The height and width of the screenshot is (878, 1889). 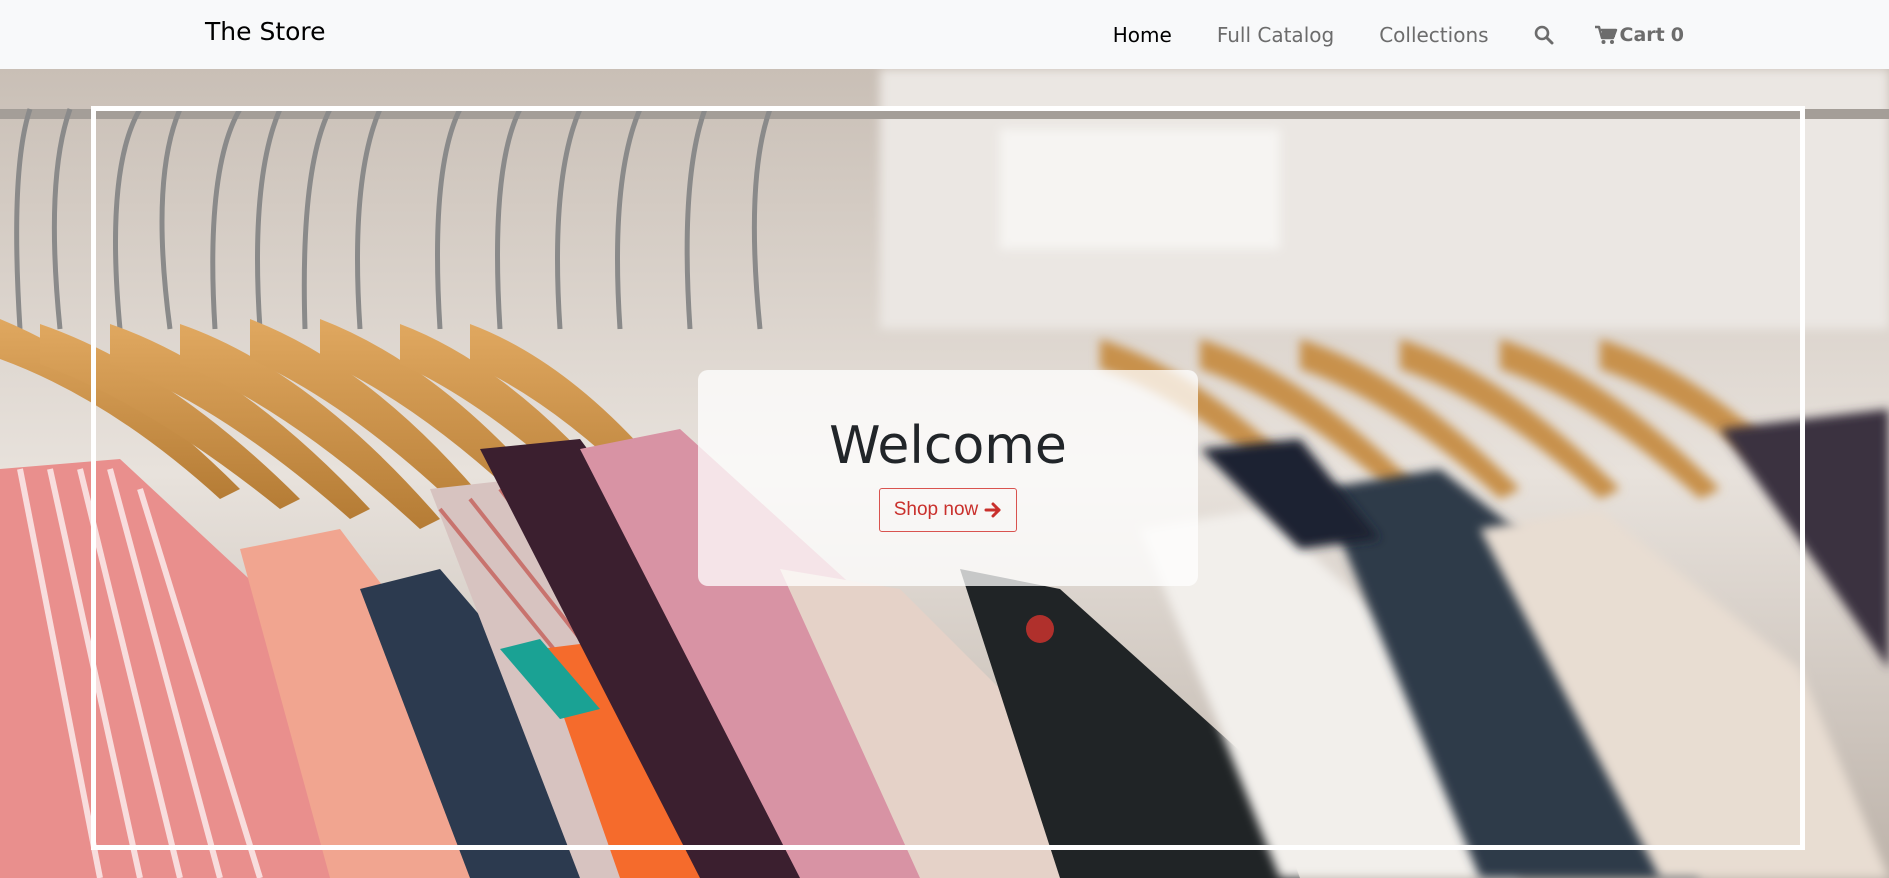 I want to click on nav-link-collections: Collections, so click(x=1433, y=35).